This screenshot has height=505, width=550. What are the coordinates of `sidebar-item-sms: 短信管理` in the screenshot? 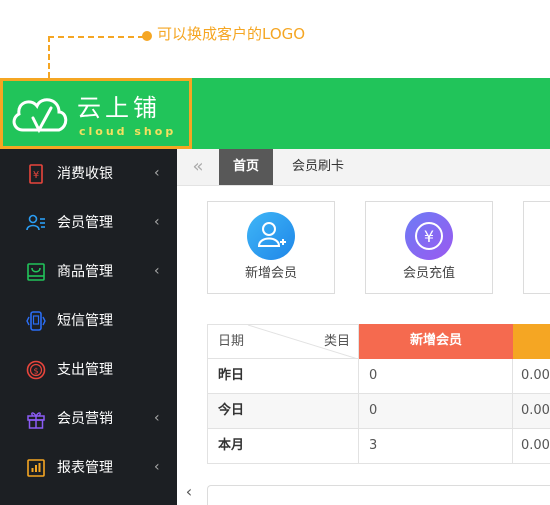 It's located at (88, 320).